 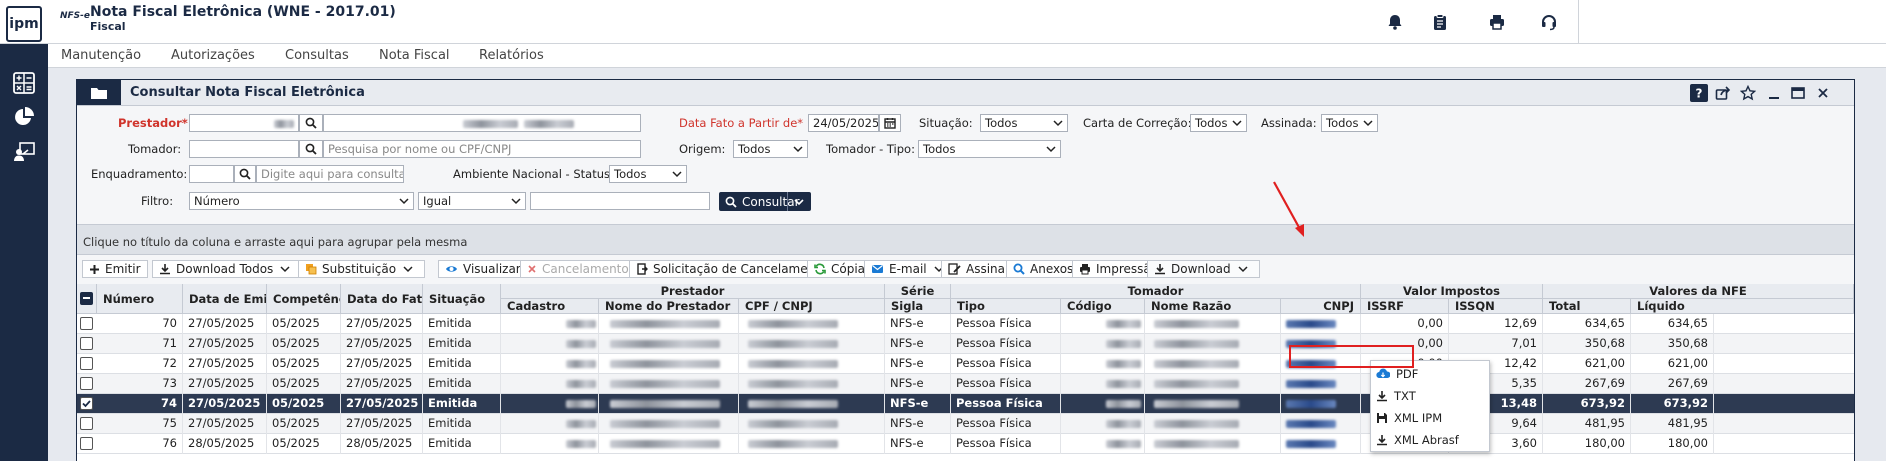 What do you see at coordinates (1213, 306) in the screenshot?
I see `col-nome-razao: Nome Razão` at bounding box center [1213, 306].